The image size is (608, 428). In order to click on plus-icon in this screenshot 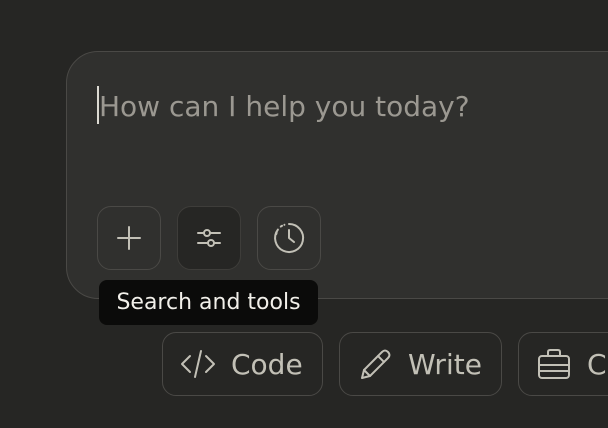, I will do `click(129, 238)`.